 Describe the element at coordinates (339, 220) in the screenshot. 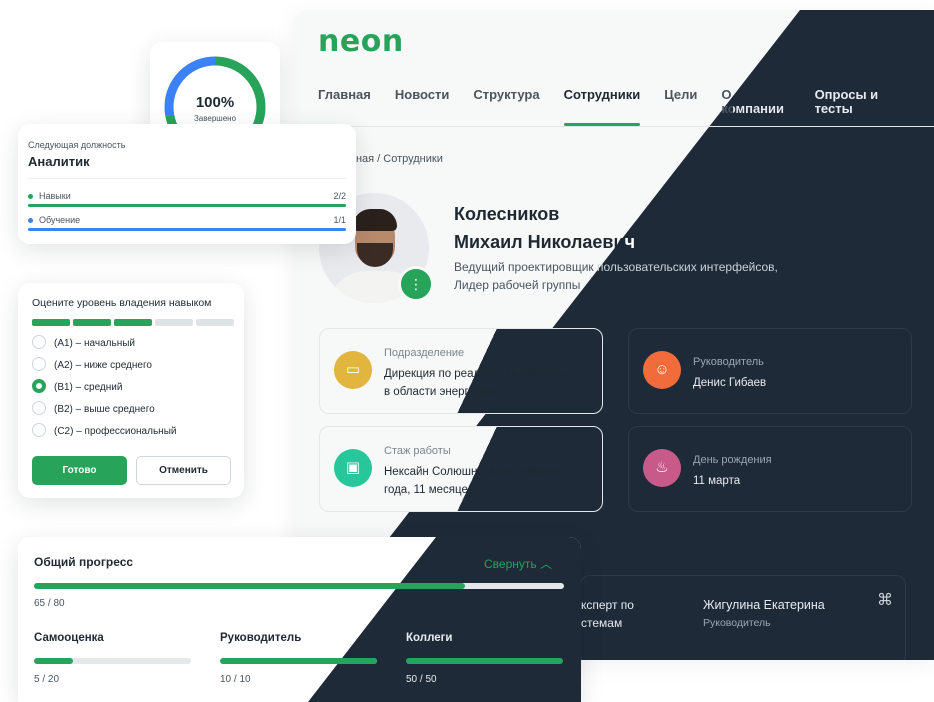

I see `training-count: 1/1` at that location.